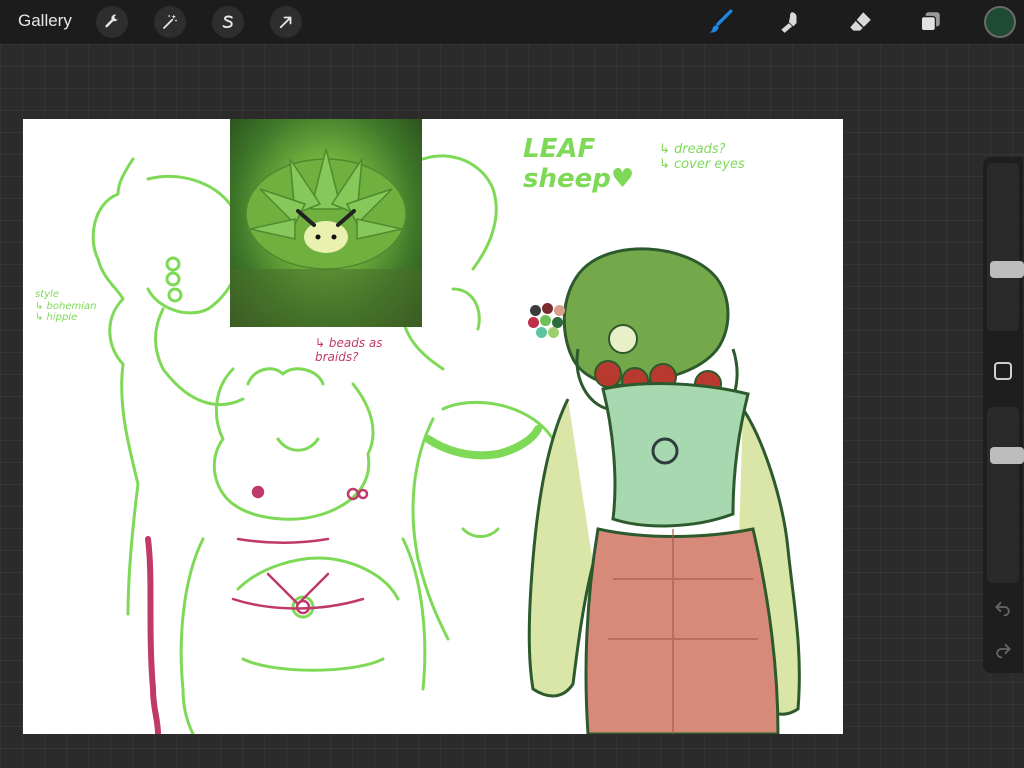 The width and height of the screenshot is (1024, 768). I want to click on brush-size-slider, so click(1005, 247).